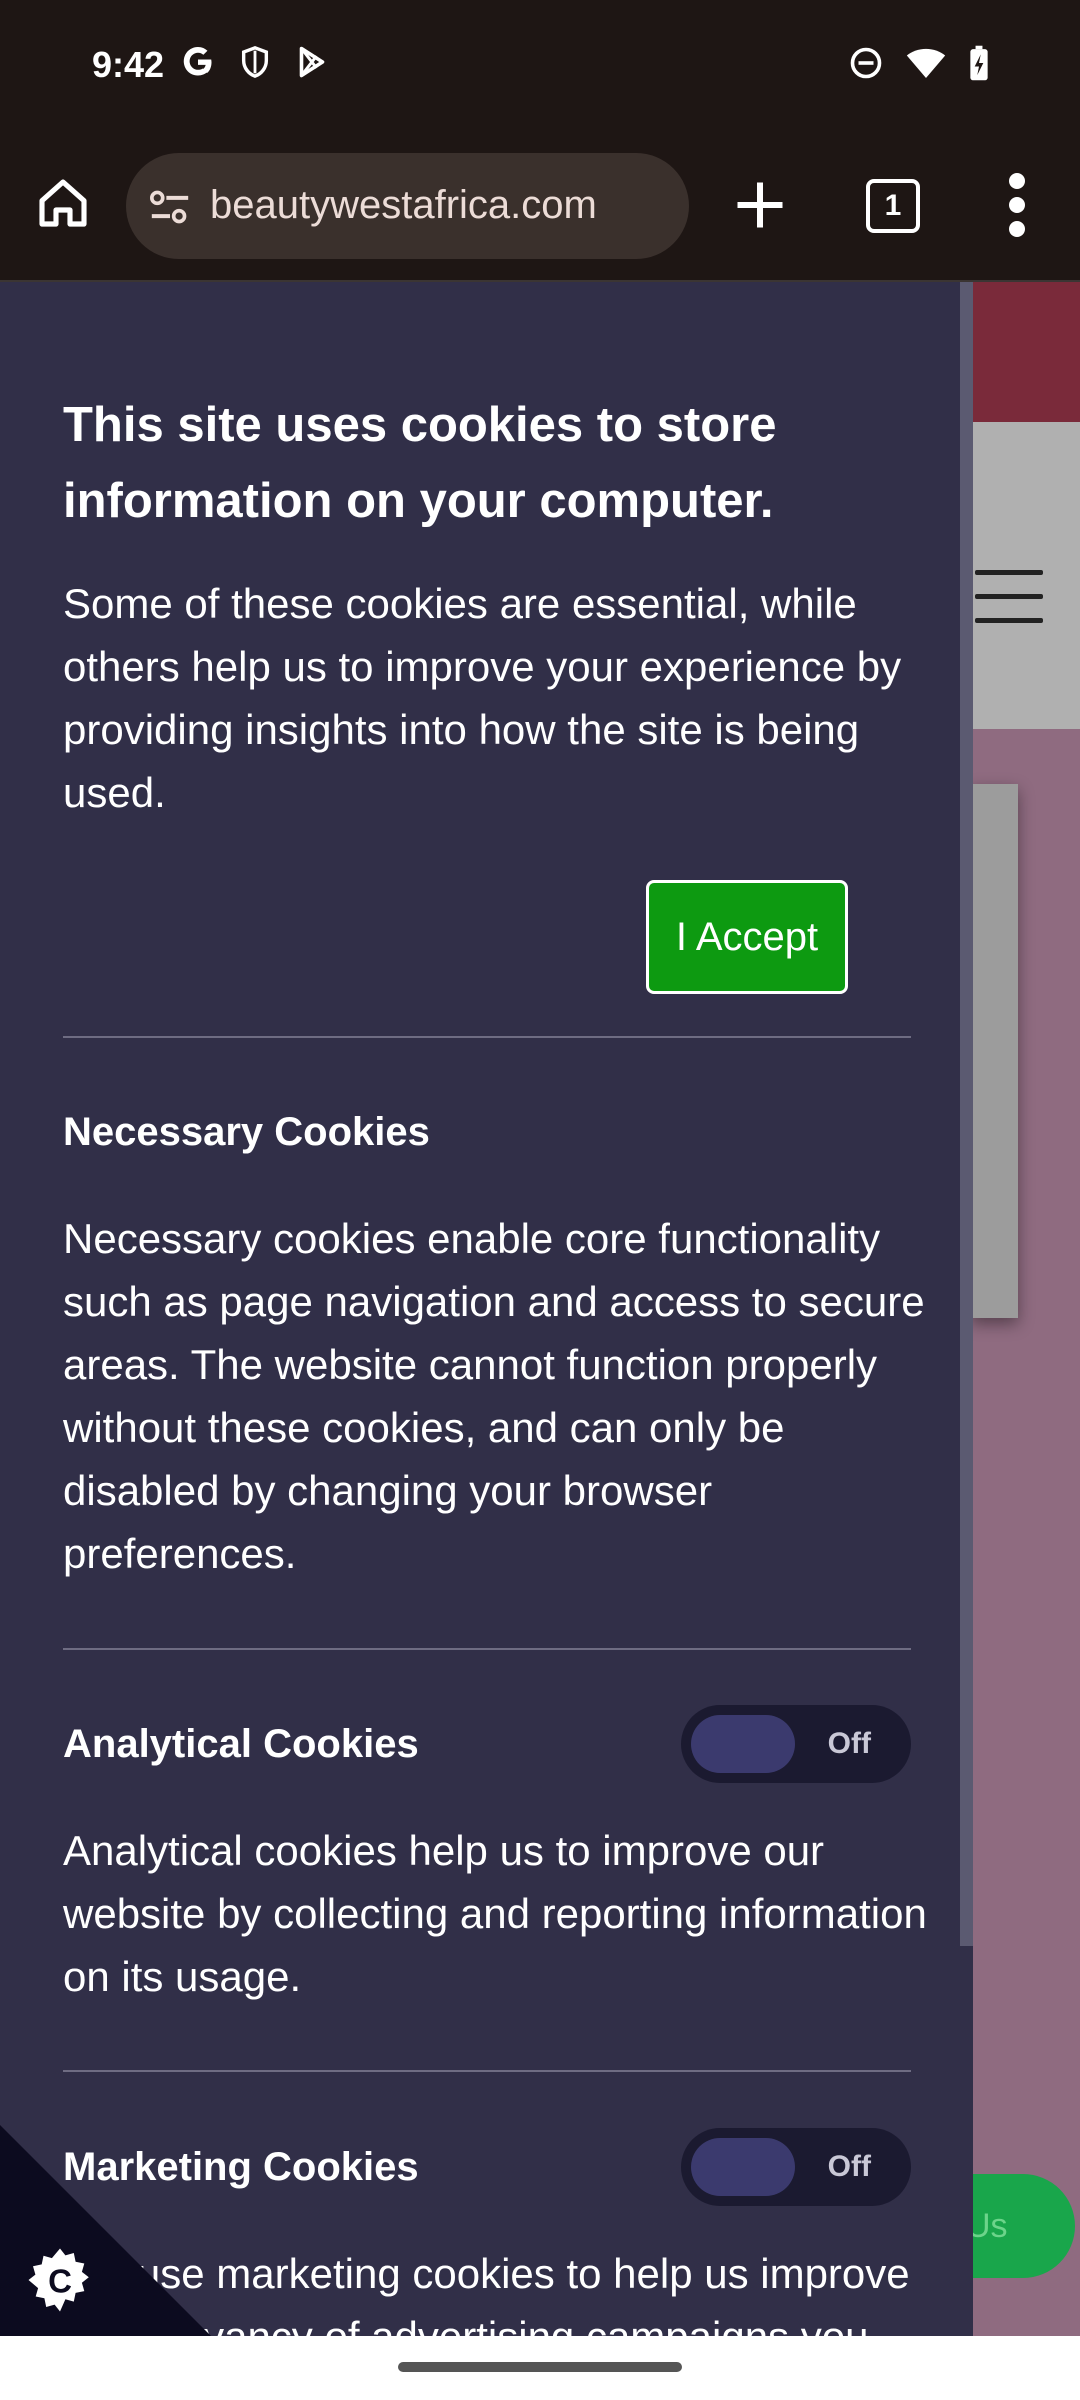 The height and width of the screenshot is (2400, 1080). Describe the element at coordinates (796, 1744) in the screenshot. I see `analytical-cookies-toggle: Off` at that location.